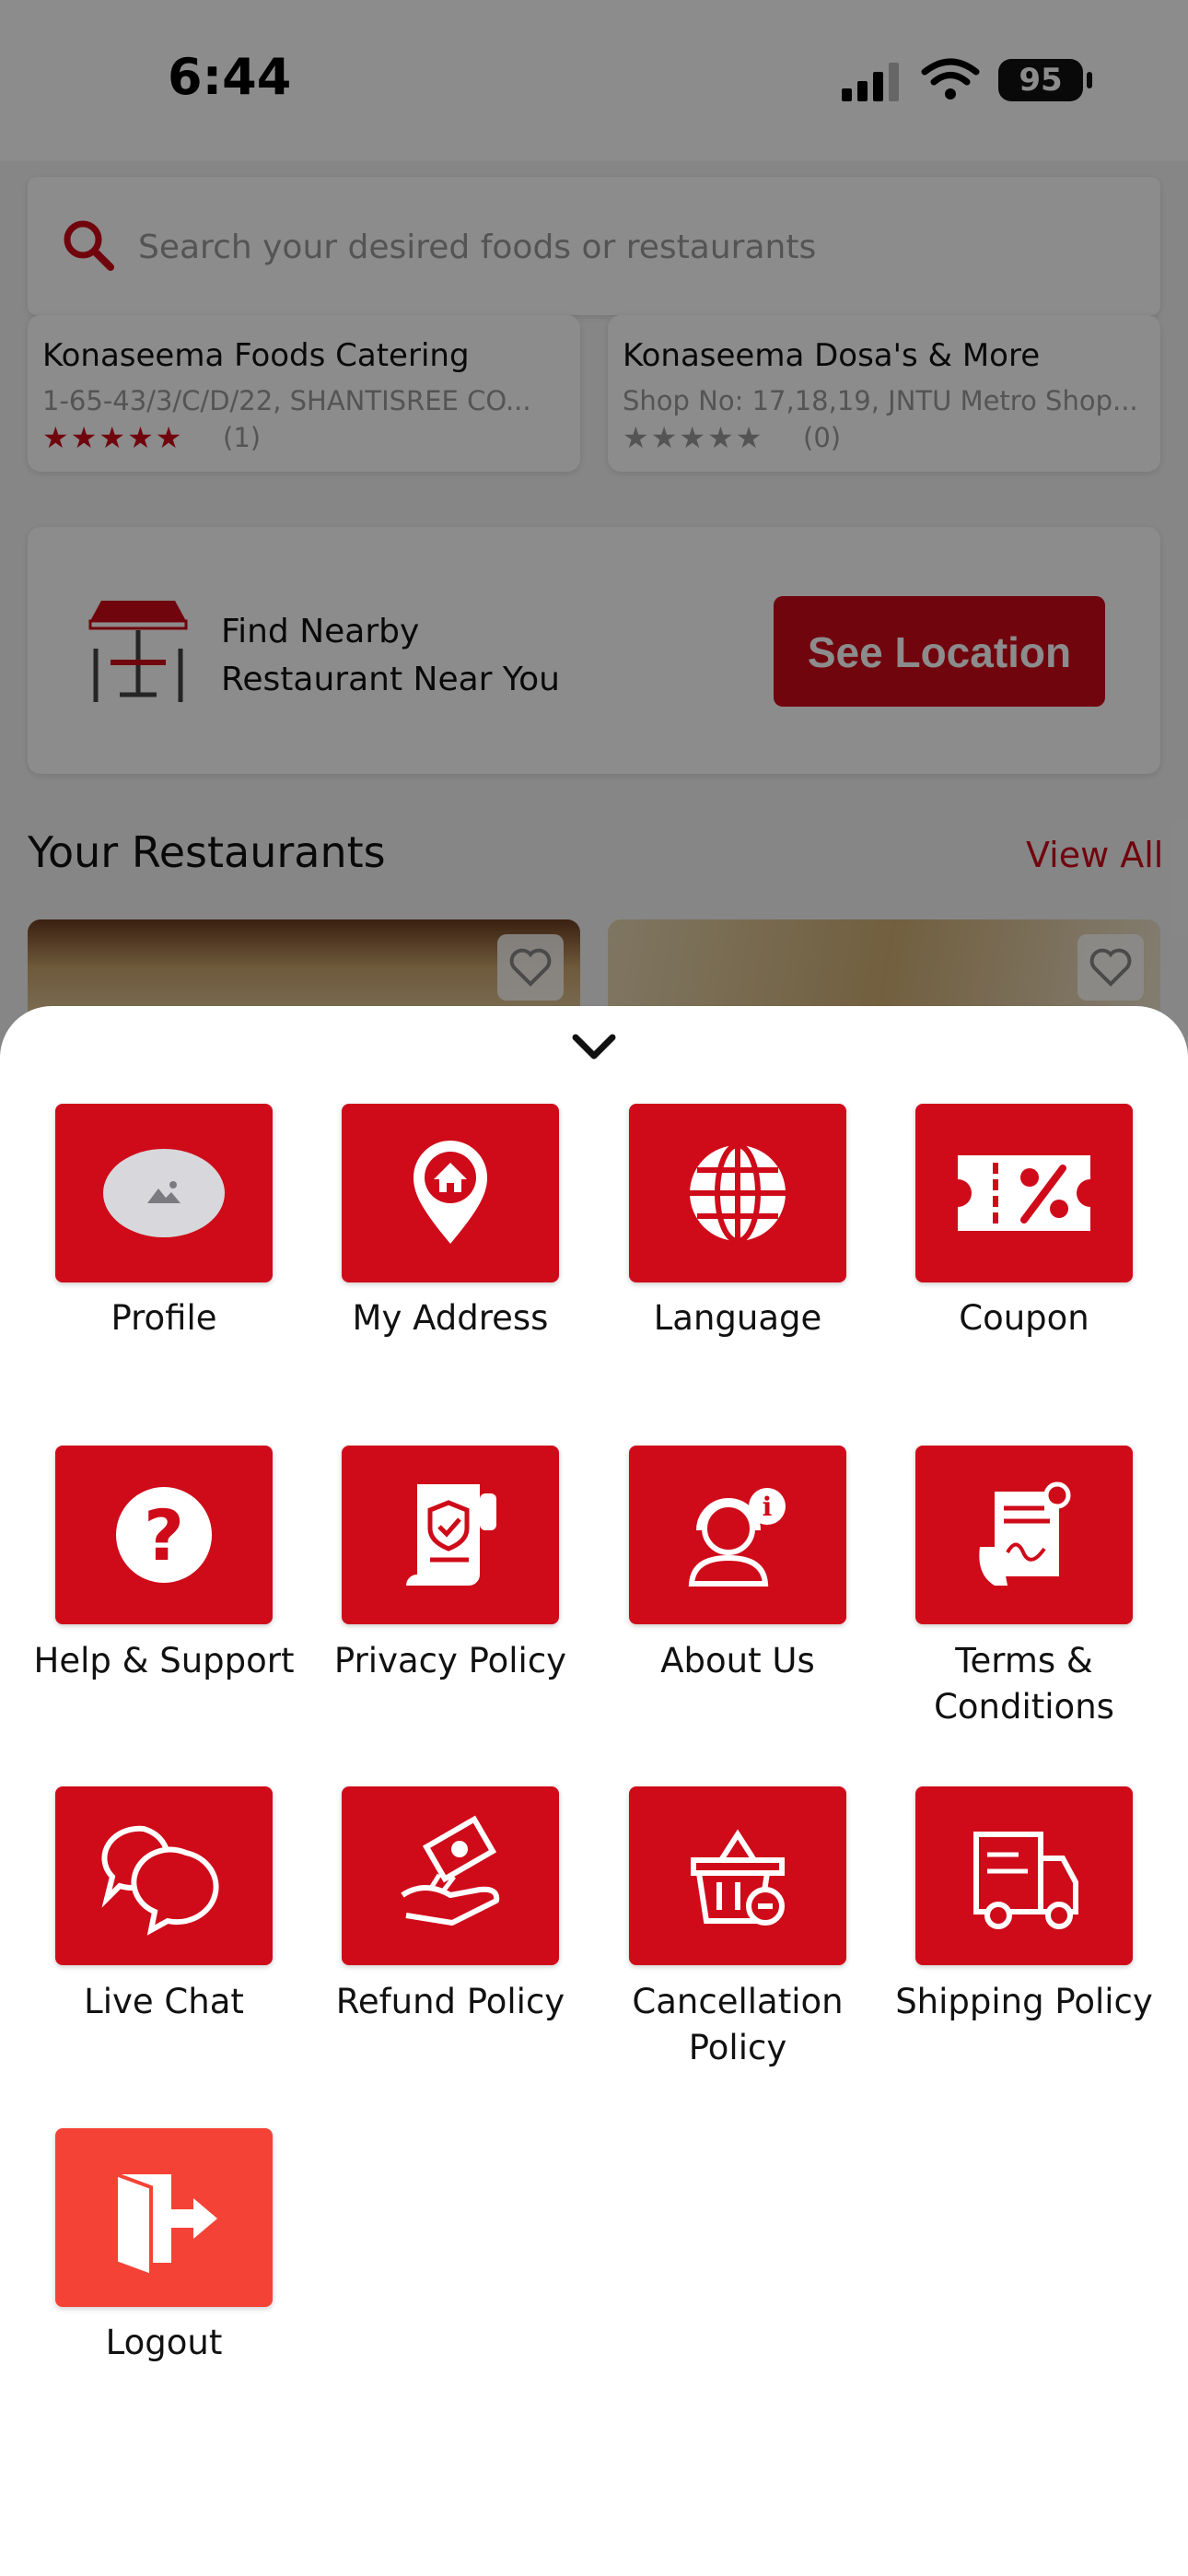 Image resolution: width=1188 pixels, height=2576 pixels. I want to click on menu-tile-profile, so click(164, 1193).